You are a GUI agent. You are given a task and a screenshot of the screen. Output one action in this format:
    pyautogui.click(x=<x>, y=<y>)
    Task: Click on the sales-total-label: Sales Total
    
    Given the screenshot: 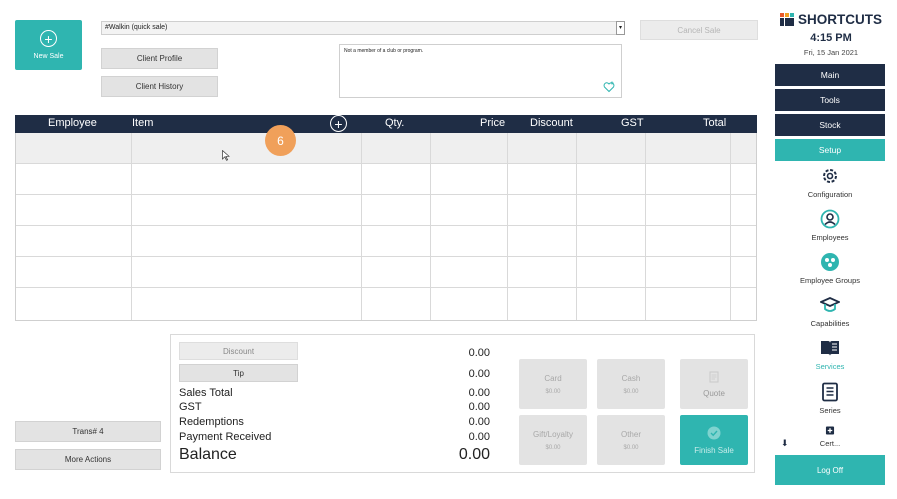 What is the action you would take?
    pyautogui.click(x=206, y=393)
    